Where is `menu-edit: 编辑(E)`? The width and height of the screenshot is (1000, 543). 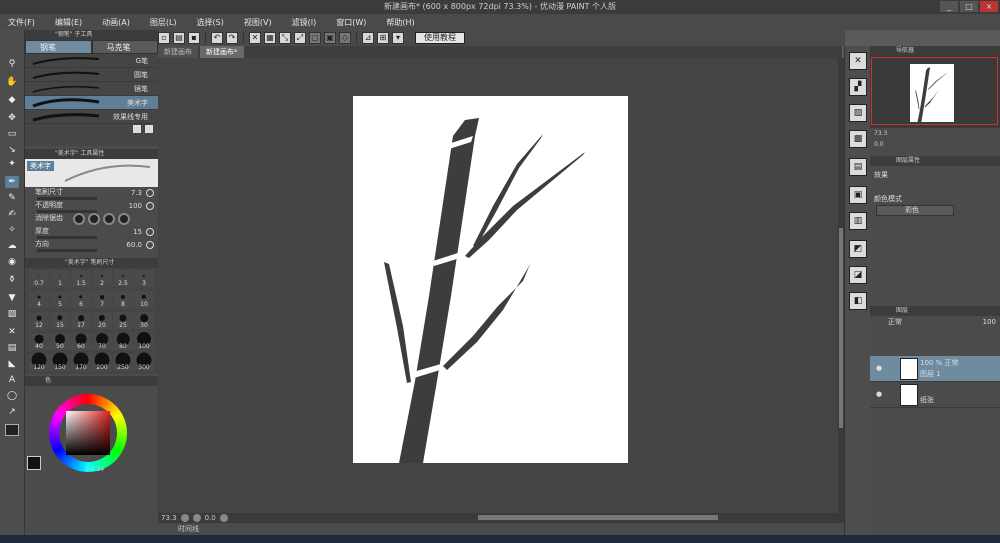
menu-edit: 编辑(E) is located at coordinates (68, 22).